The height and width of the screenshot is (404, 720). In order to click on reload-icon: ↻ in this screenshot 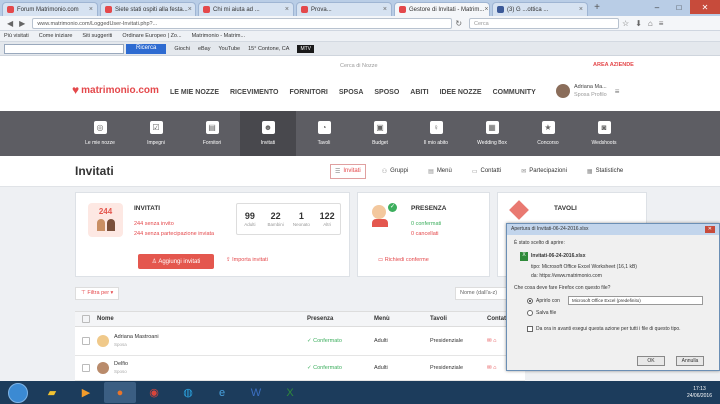, I will do `click(458, 23)`.